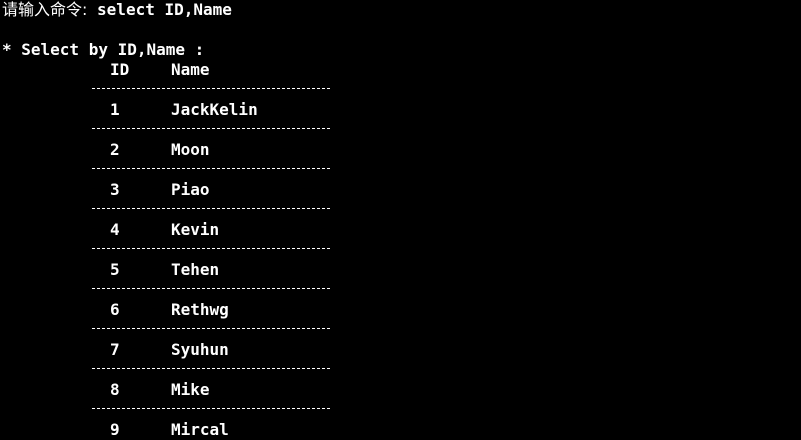 The image size is (801, 440). Describe the element at coordinates (115, 349) in the screenshot. I see `cell-id: 7` at that location.